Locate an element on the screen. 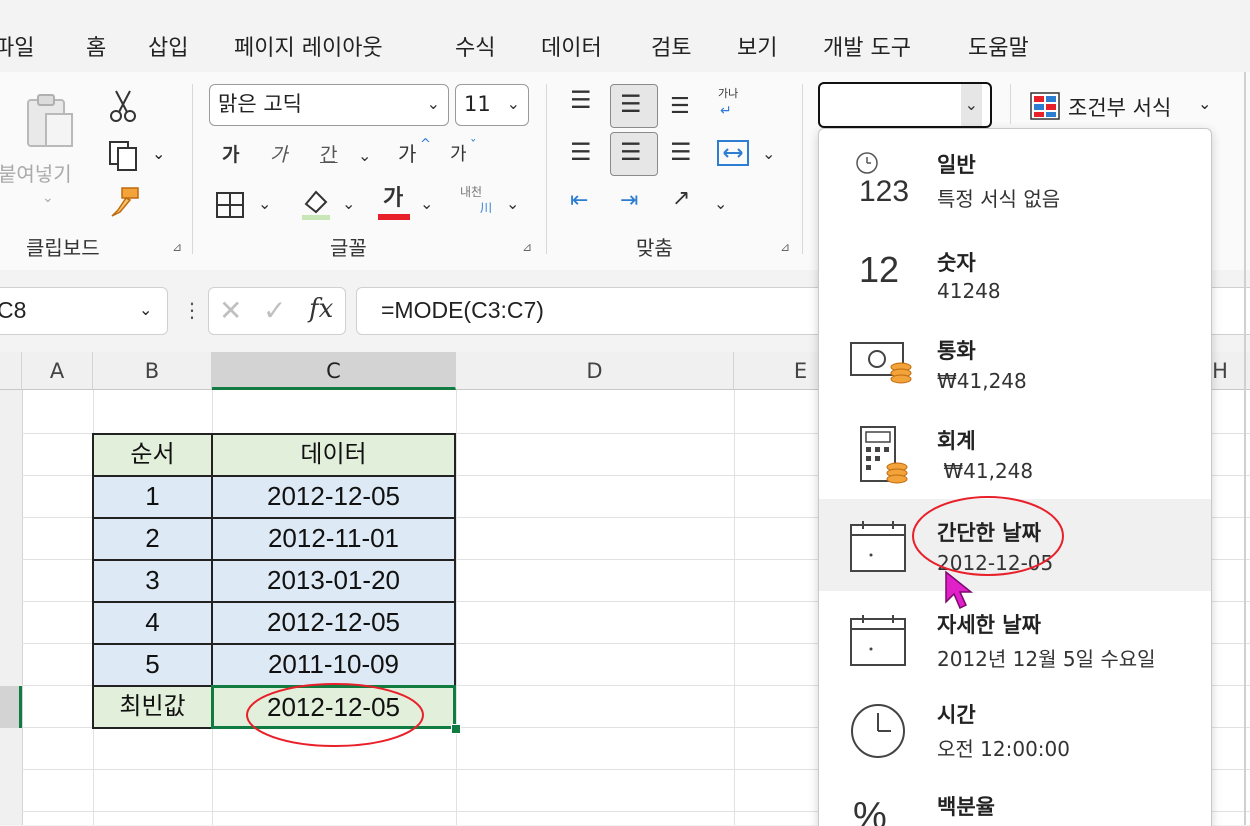 The image size is (1250, 826). clipboard-group-label: 클립보드 is located at coordinates (63, 248).